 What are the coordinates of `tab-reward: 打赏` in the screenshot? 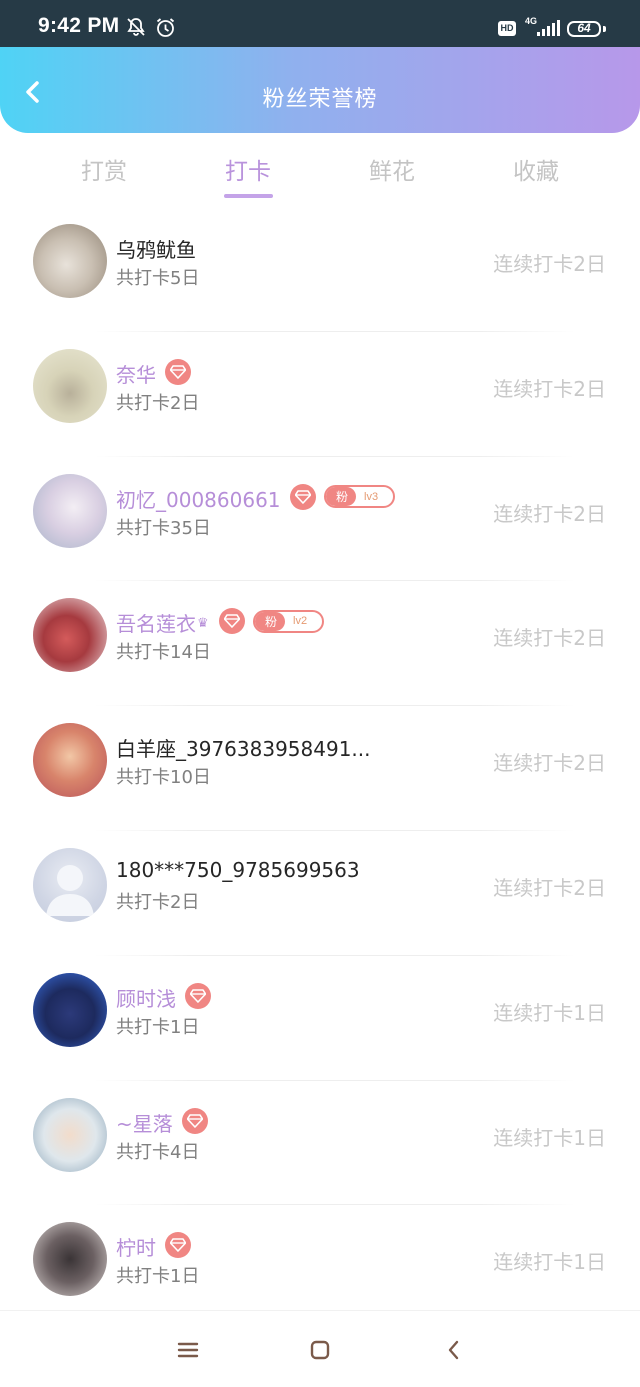 It's located at (104, 169).